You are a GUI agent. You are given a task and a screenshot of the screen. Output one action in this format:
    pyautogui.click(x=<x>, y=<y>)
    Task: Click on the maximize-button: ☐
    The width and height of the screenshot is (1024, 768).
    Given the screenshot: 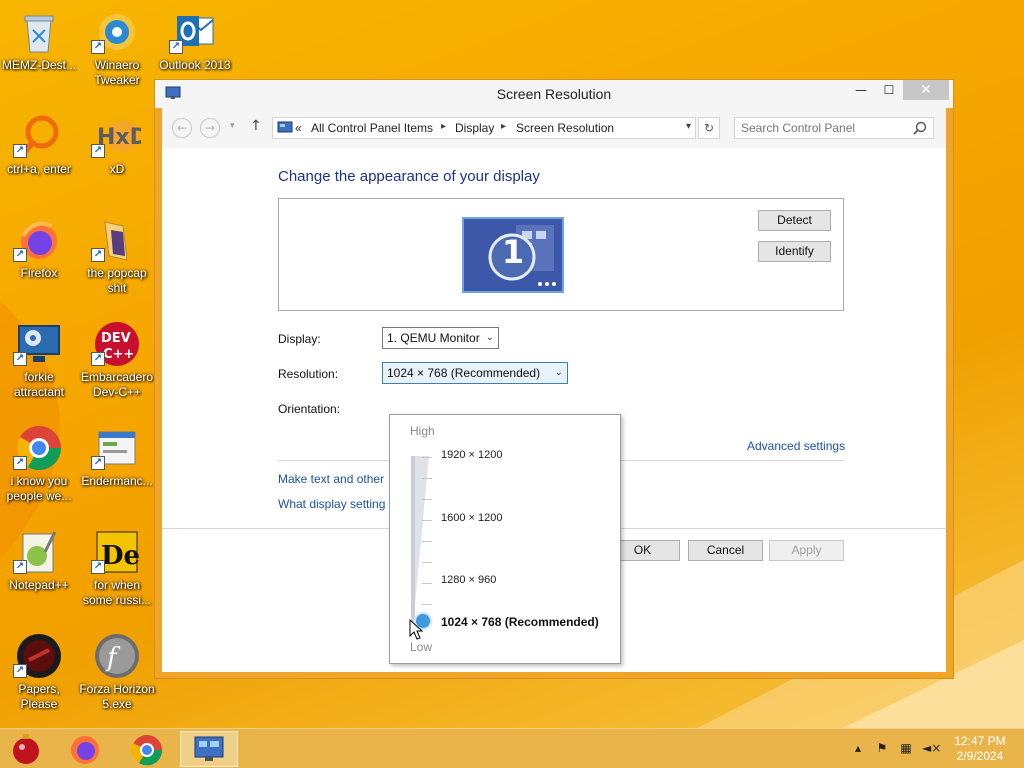 What is the action you would take?
    pyautogui.click(x=889, y=90)
    